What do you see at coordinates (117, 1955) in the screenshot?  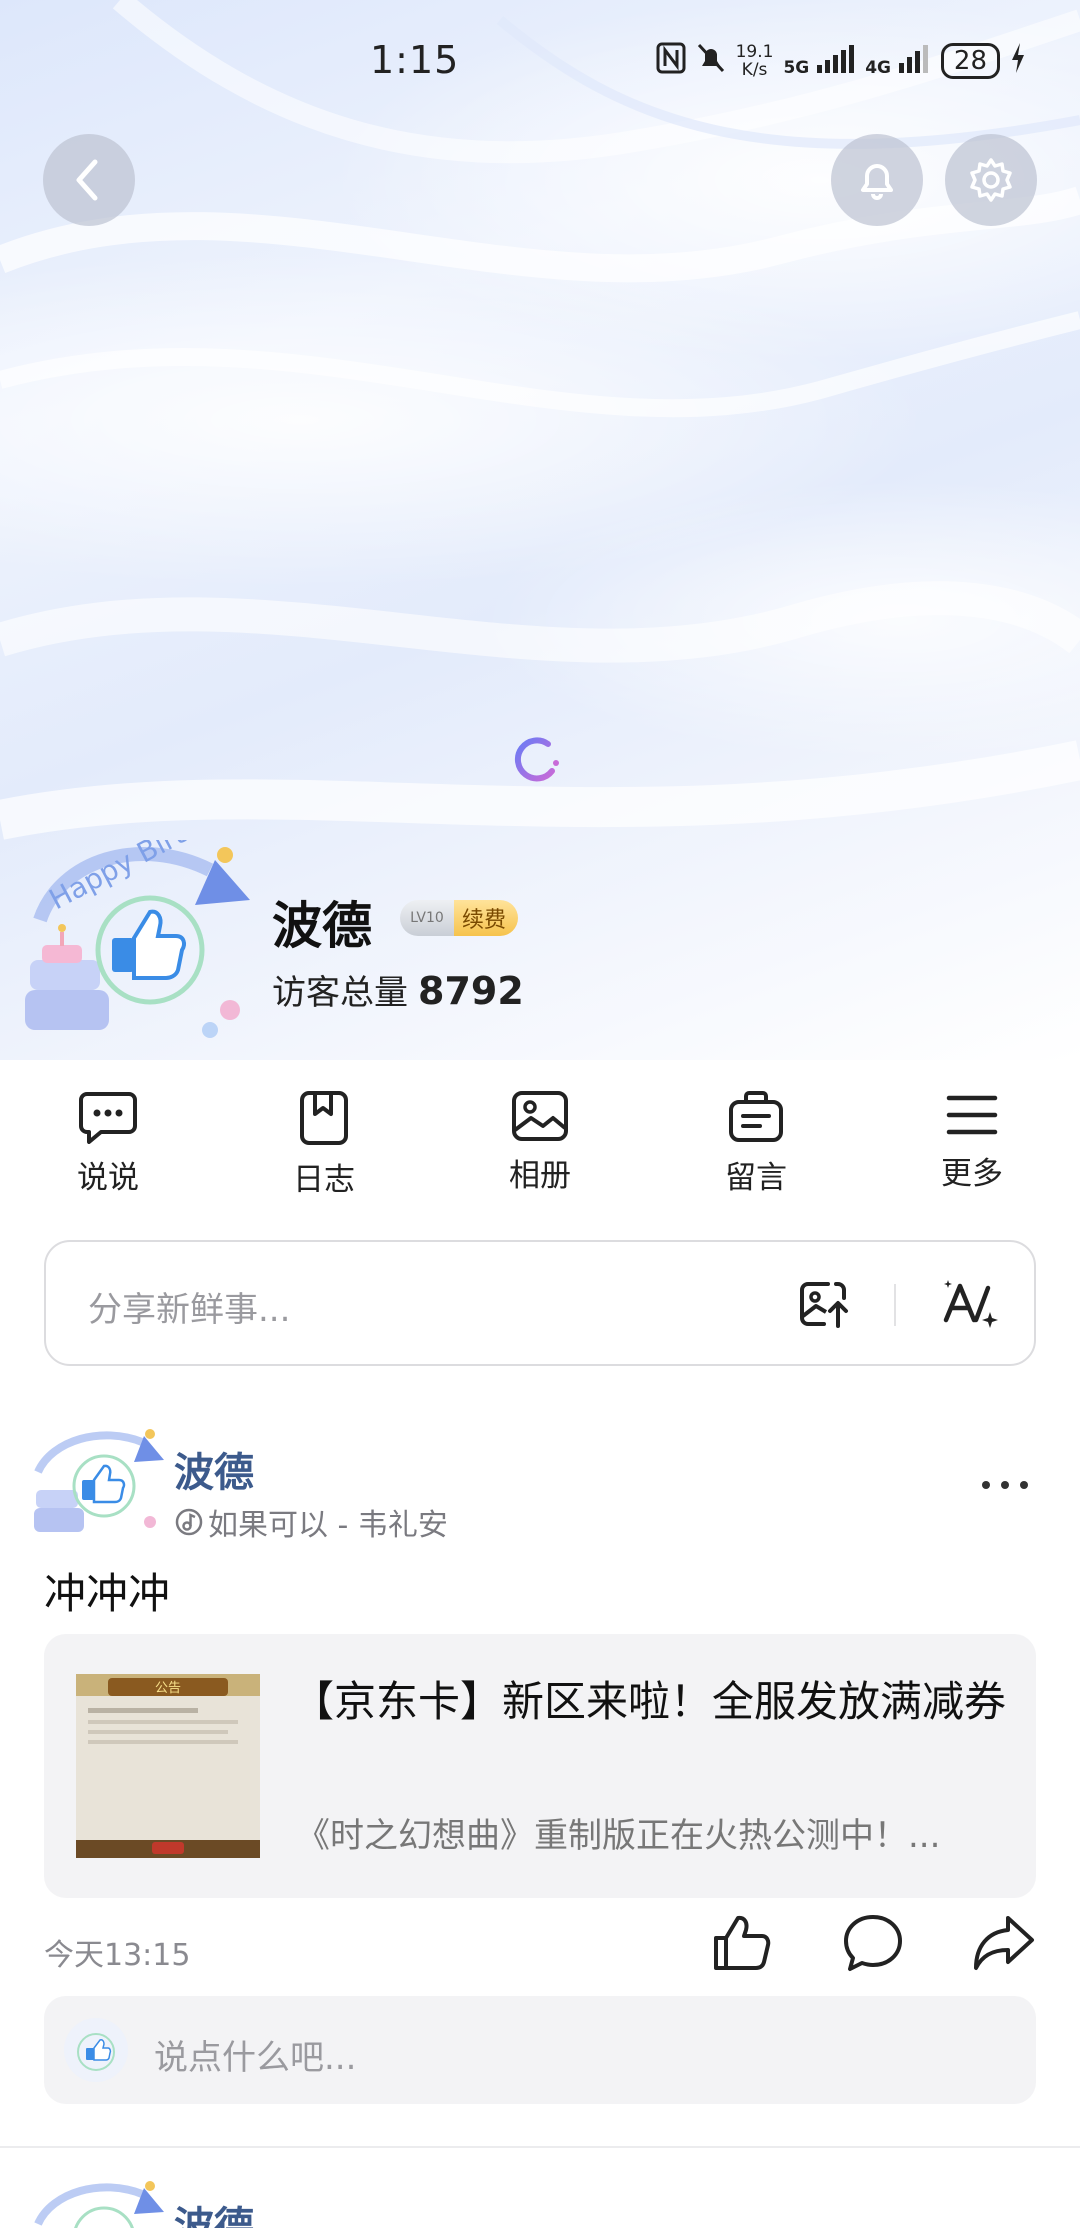 I see `post-timestamp: 今天13:15` at bounding box center [117, 1955].